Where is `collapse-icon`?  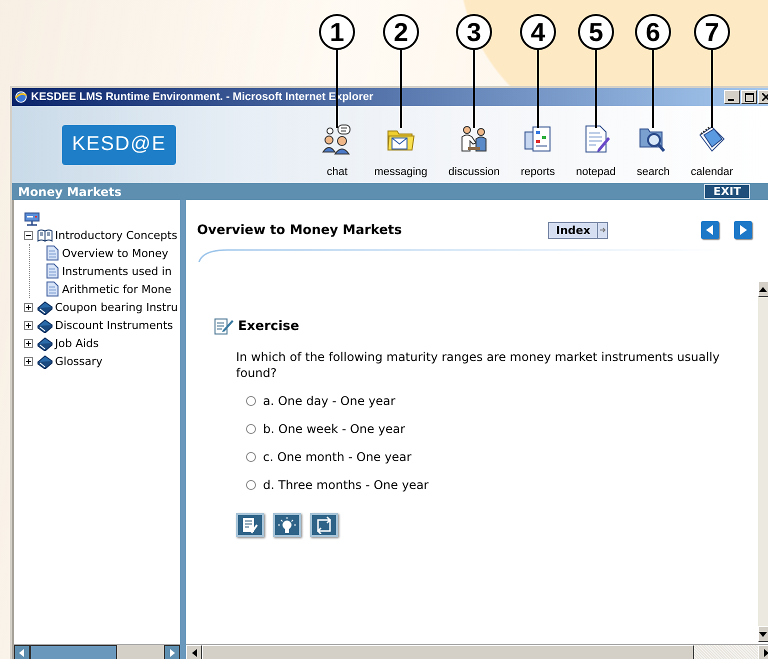 collapse-icon is located at coordinates (28, 235).